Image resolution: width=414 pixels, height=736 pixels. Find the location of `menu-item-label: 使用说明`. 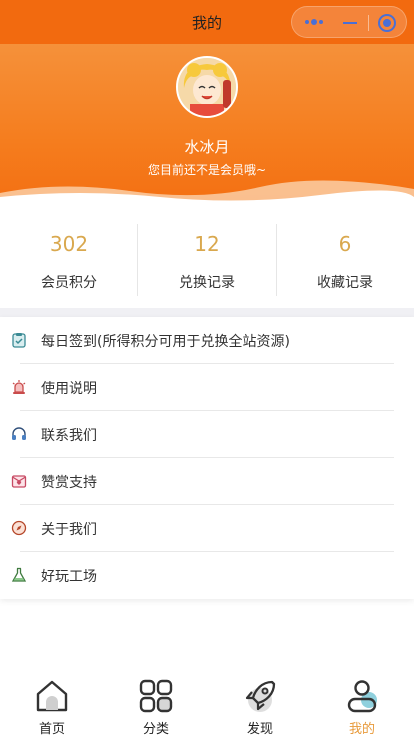

menu-item-label: 使用说明 is located at coordinates (69, 389).